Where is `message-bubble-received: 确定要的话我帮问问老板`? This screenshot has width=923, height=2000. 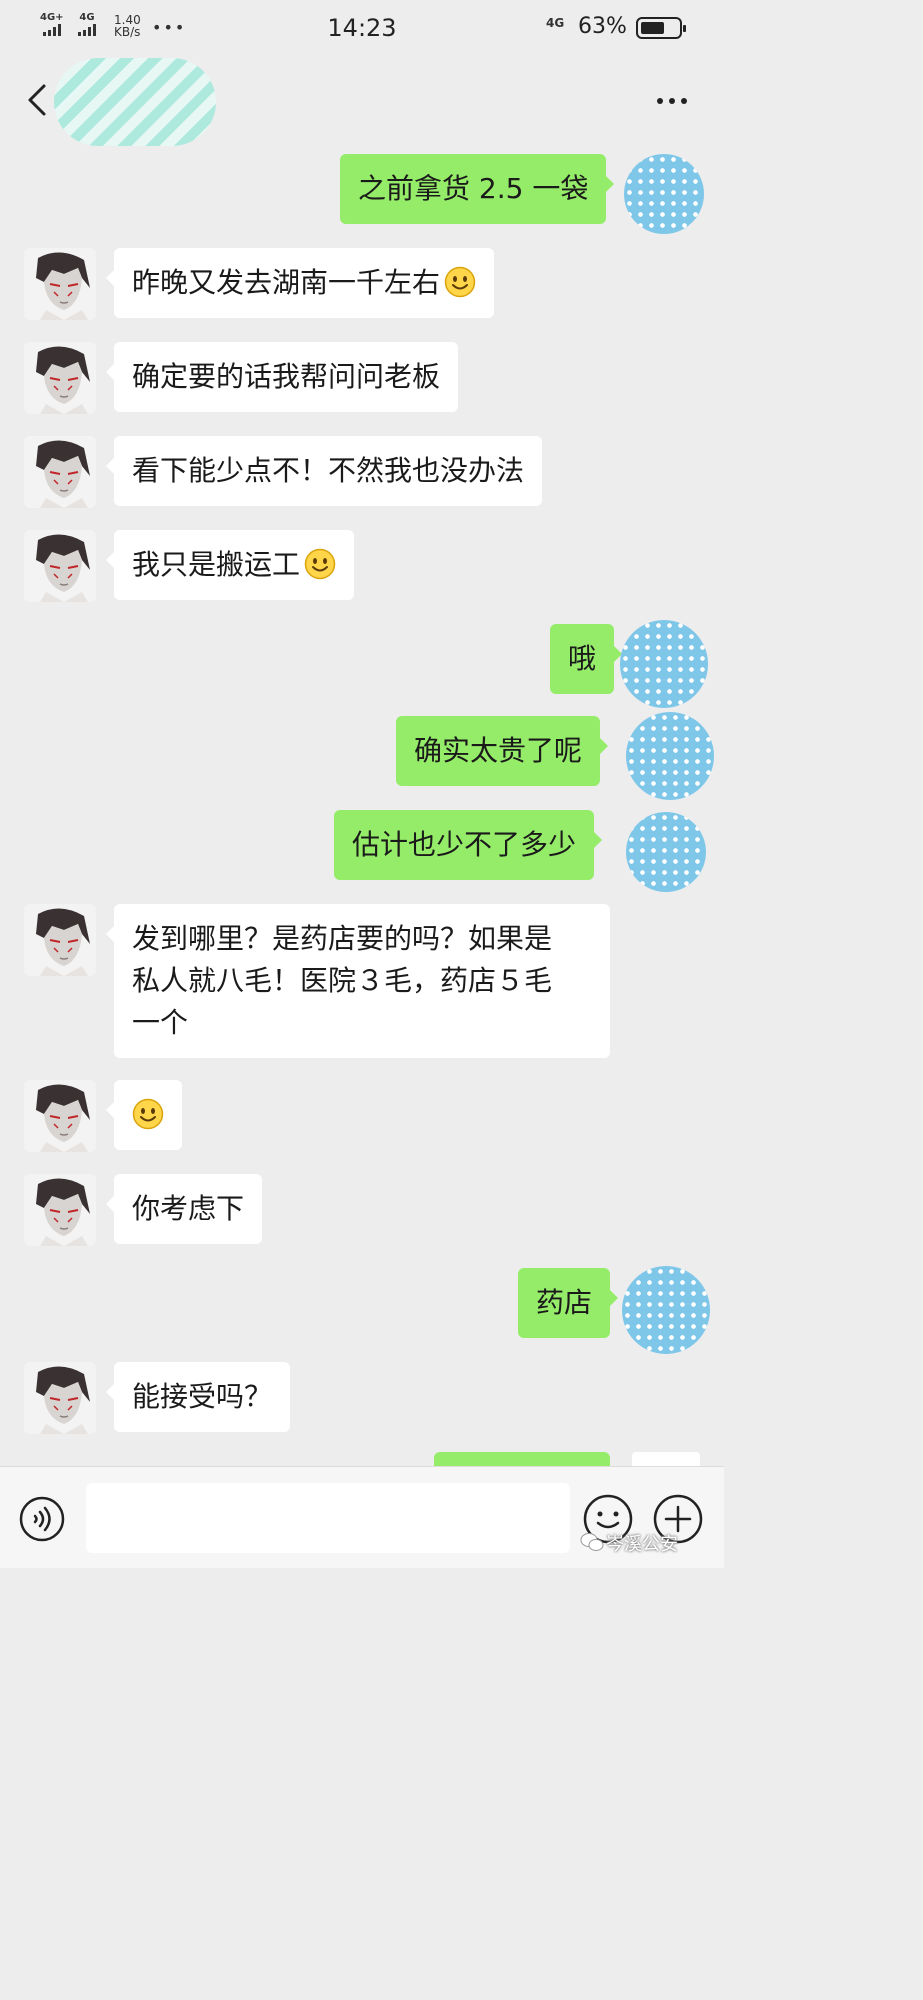
message-bubble-received: 确定要的话我帮问问老板 is located at coordinates (282, 377).